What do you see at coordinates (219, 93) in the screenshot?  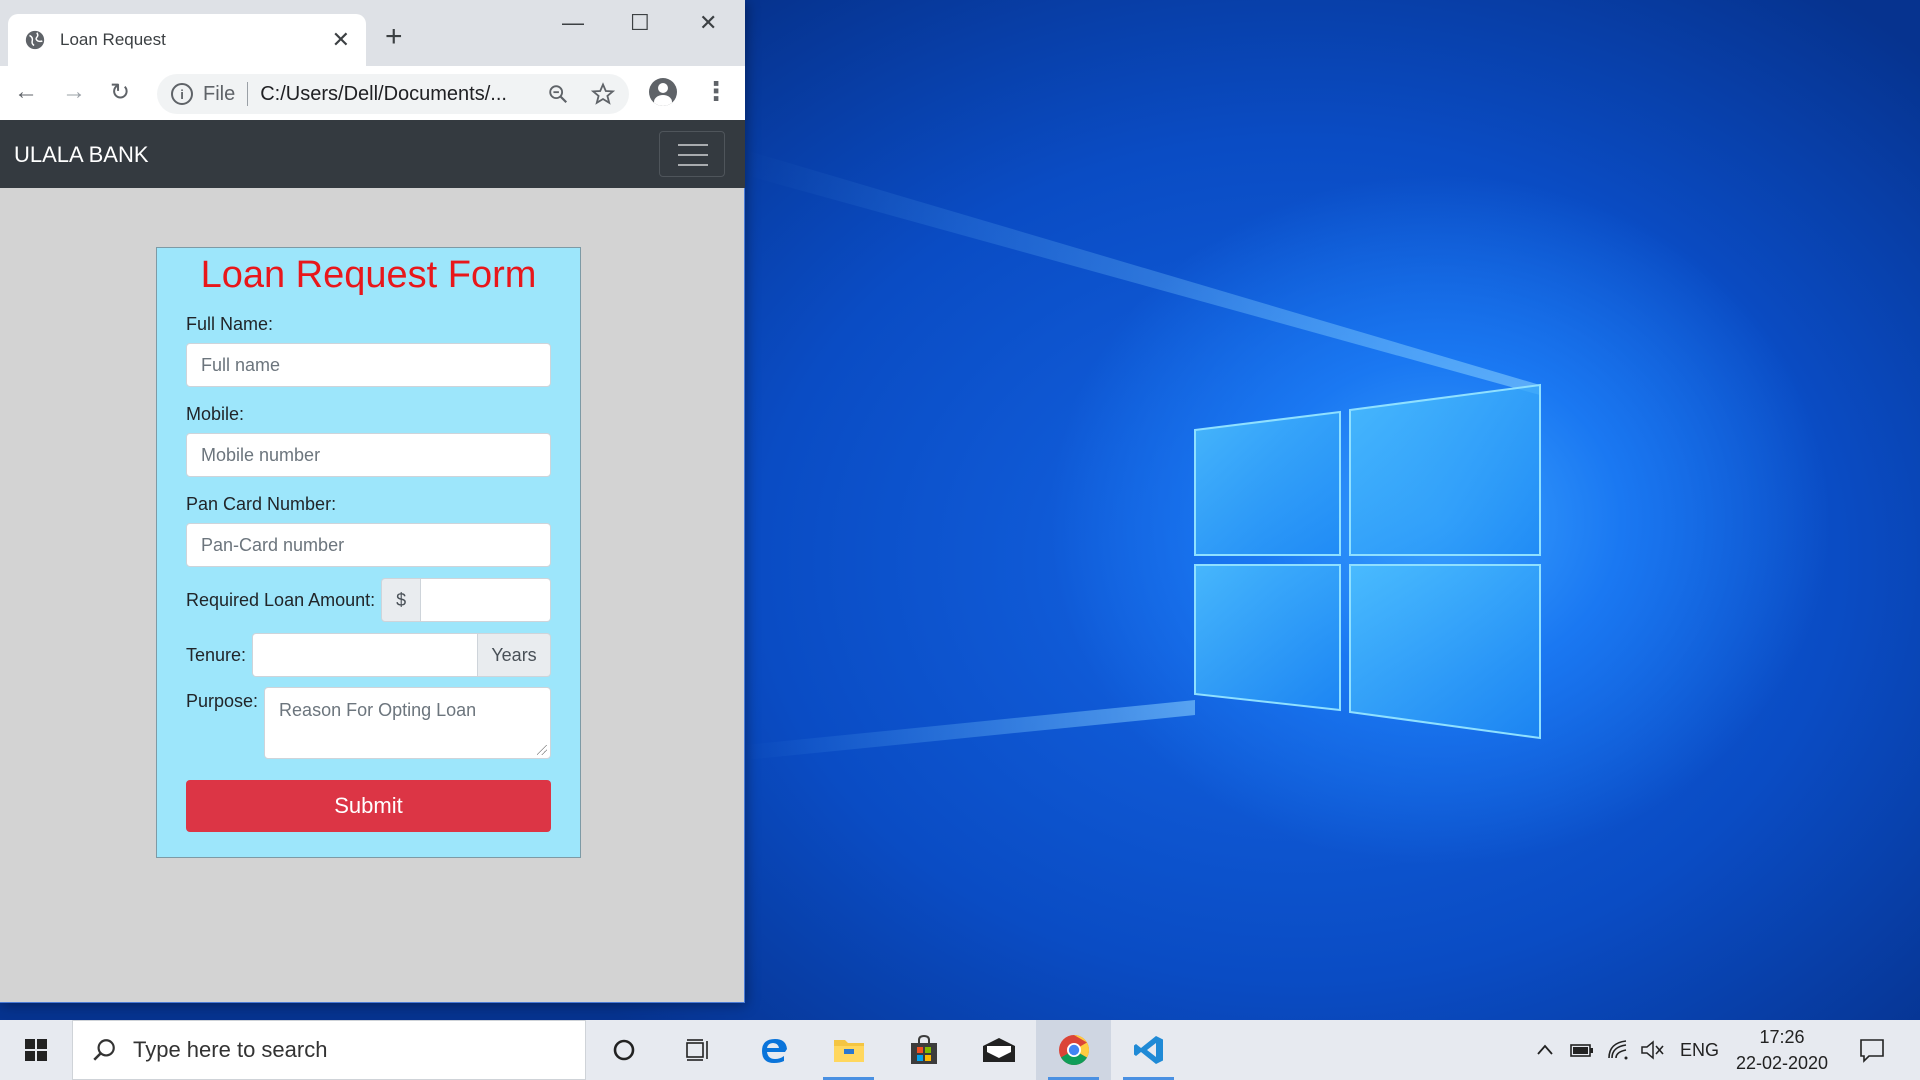 I see `url-scheme: File` at bounding box center [219, 93].